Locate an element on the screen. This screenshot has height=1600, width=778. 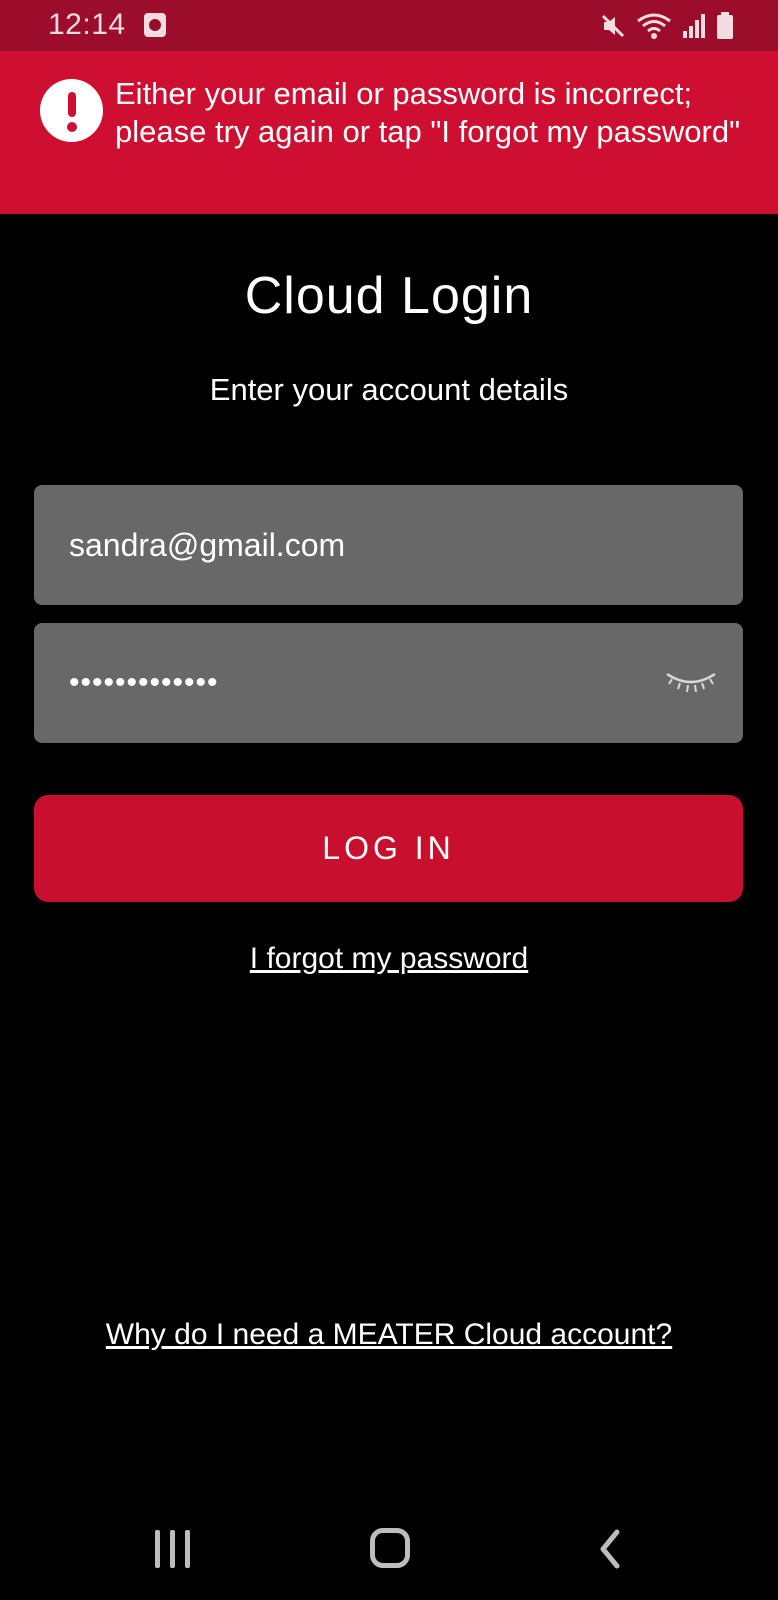
eye-closed-icon is located at coordinates (691, 682).